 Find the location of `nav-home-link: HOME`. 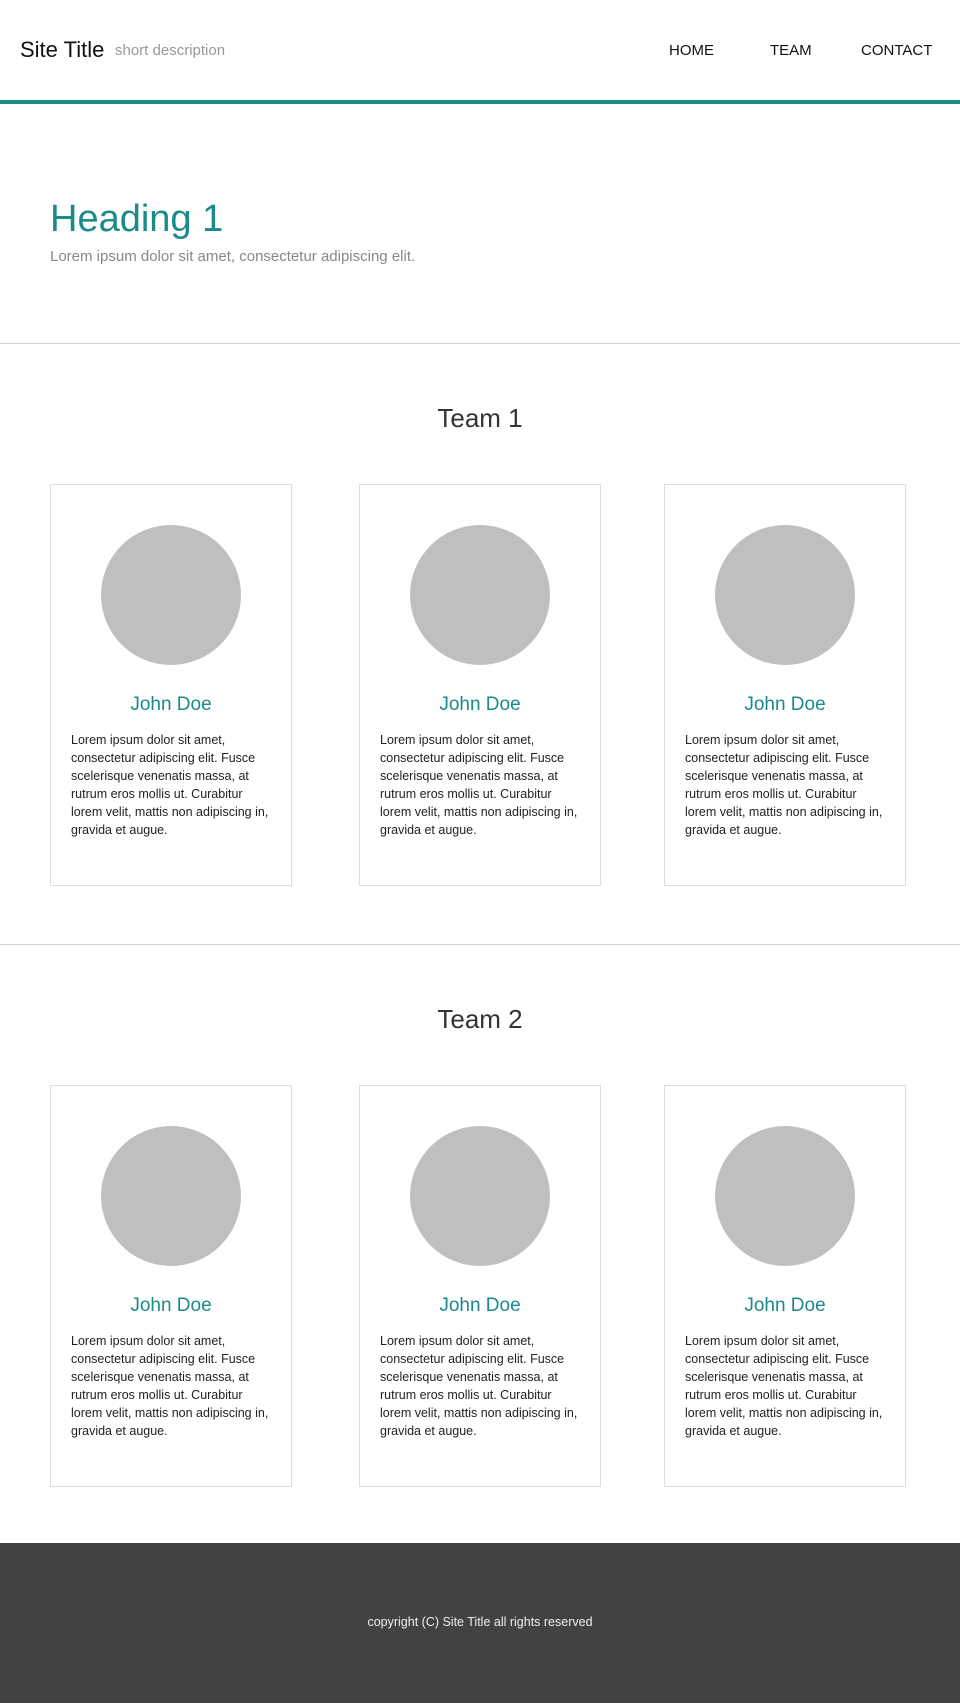

nav-home-link: HOME is located at coordinates (691, 51).